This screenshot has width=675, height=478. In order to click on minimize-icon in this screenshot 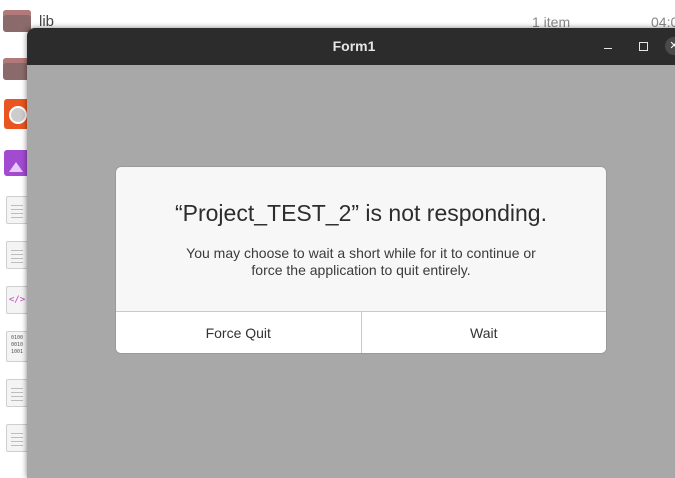, I will do `click(608, 46)`.